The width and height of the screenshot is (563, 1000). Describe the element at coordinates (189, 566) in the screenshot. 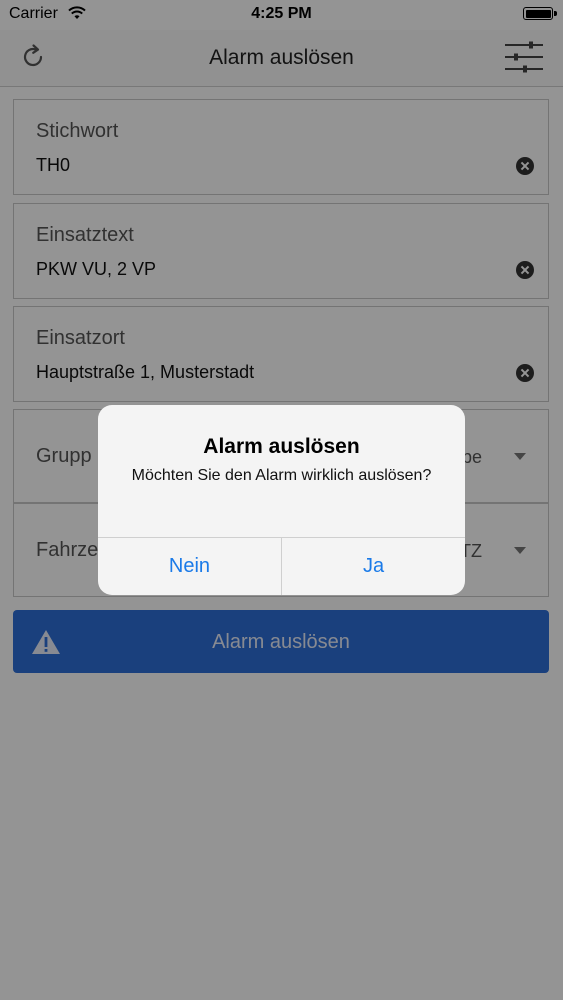

I see `cancel-button: Nein` at that location.